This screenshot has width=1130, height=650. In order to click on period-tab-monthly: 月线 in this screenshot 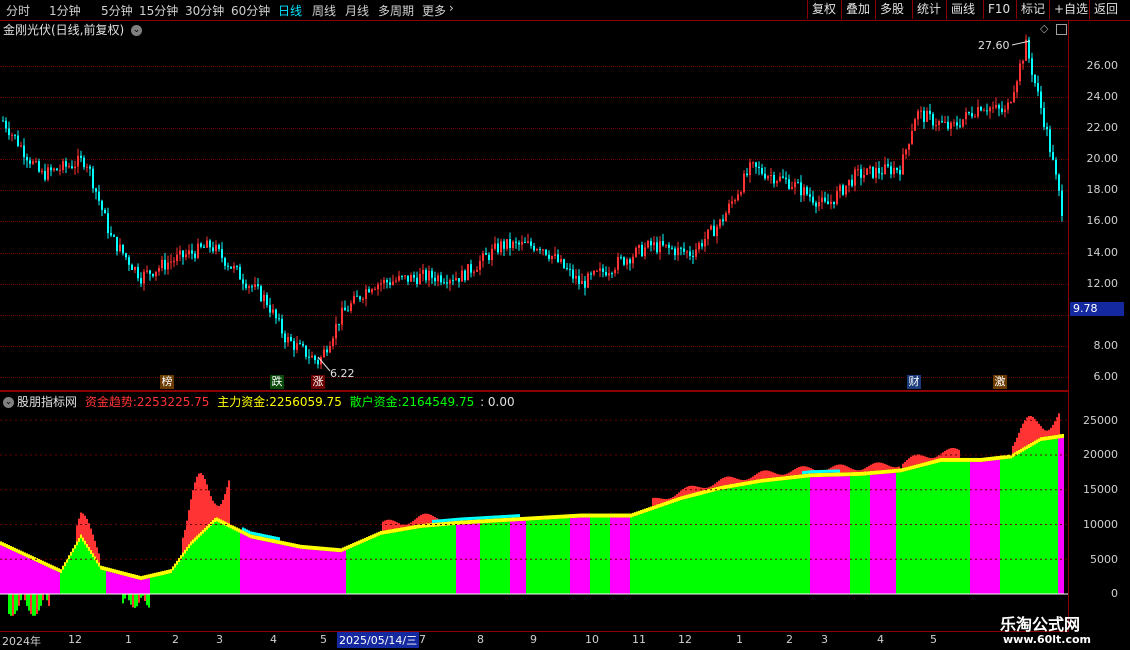, I will do `click(357, 10)`.